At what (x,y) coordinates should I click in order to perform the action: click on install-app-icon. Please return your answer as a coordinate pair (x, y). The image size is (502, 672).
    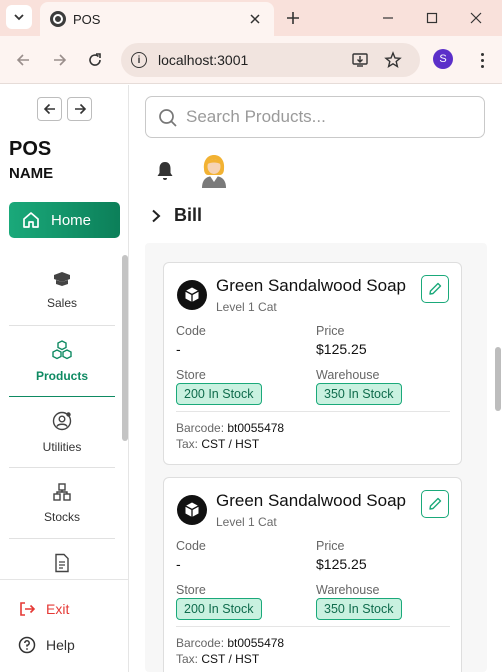
    Looking at the image, I should click on (360, 60).